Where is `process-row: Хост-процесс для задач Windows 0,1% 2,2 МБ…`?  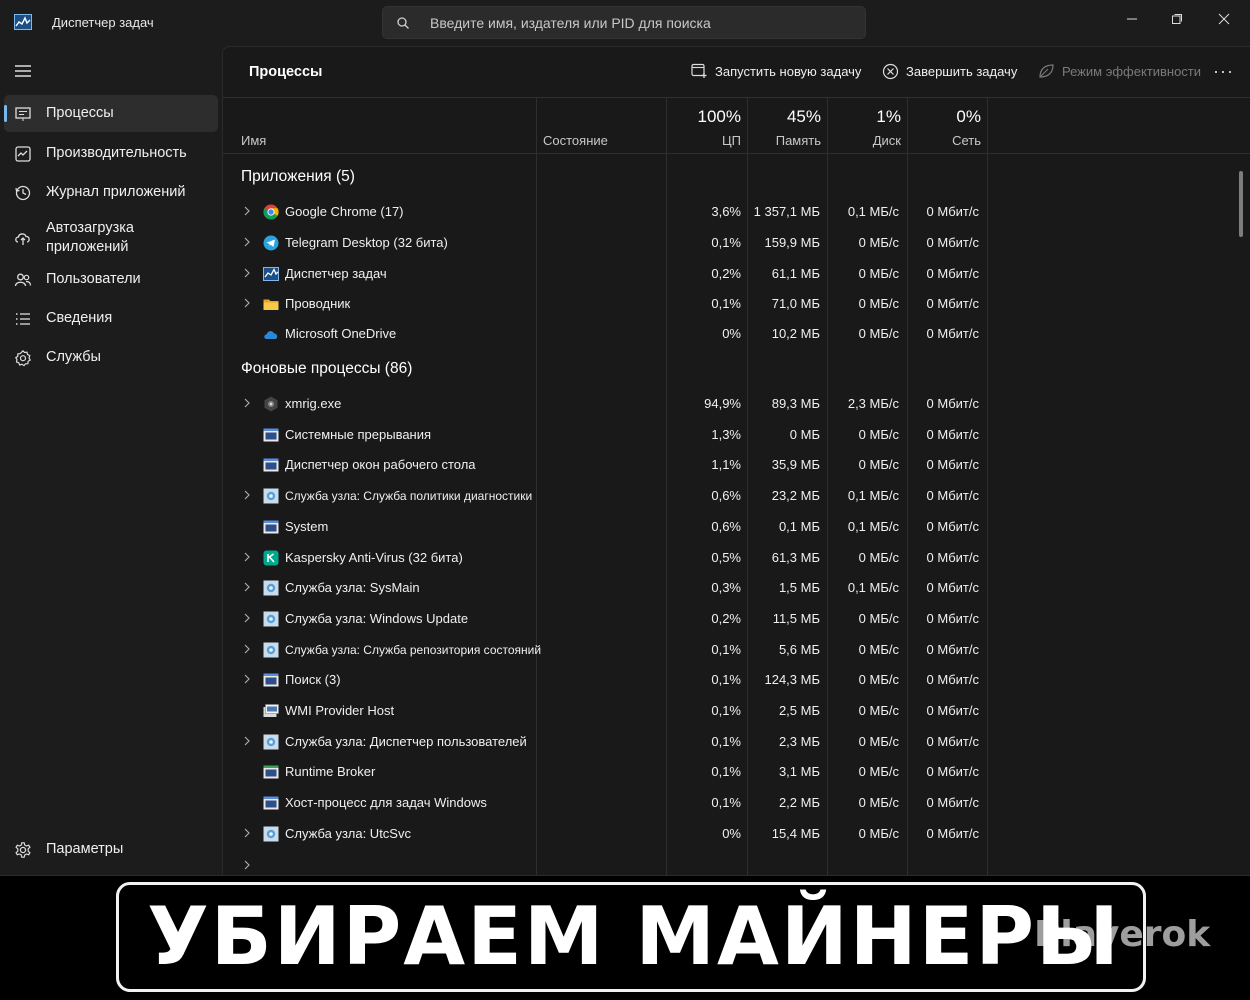
process-row: Хост-процесс для задач Windows 0,1% 2,2 МБ… is located at coordinates (605, 803).